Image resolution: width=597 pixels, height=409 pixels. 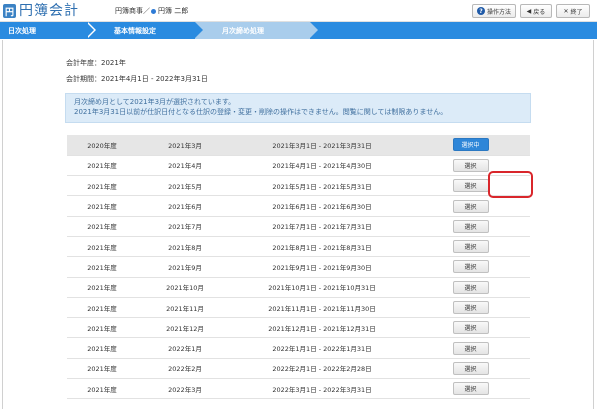 I want to click on table-row: 2021年度 2021年12月 2021年12月1日 - 2021年12月31日 選択, so click(x=298, y=328).